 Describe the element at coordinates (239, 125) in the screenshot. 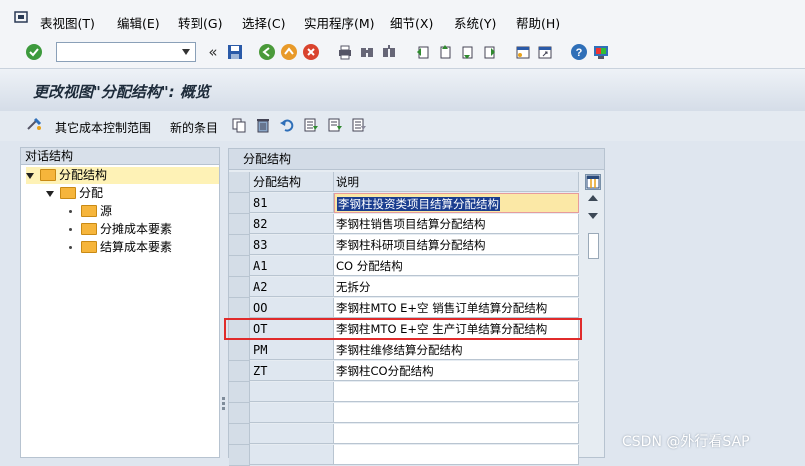

I see `copy-icon` at that location.